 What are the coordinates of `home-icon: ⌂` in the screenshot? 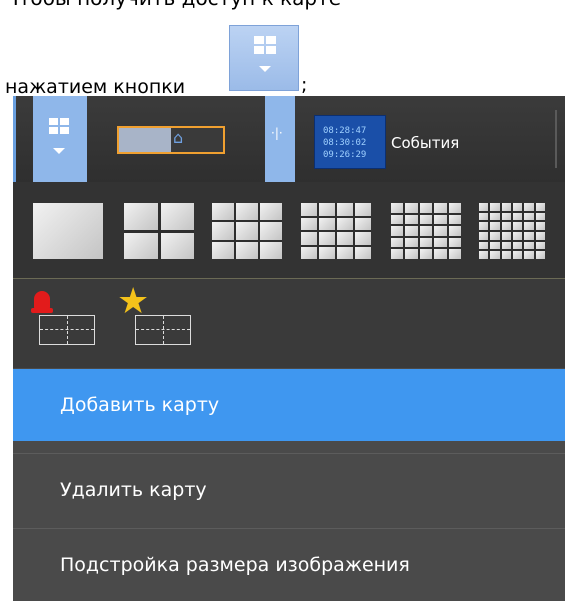 It's located at (178, 137).